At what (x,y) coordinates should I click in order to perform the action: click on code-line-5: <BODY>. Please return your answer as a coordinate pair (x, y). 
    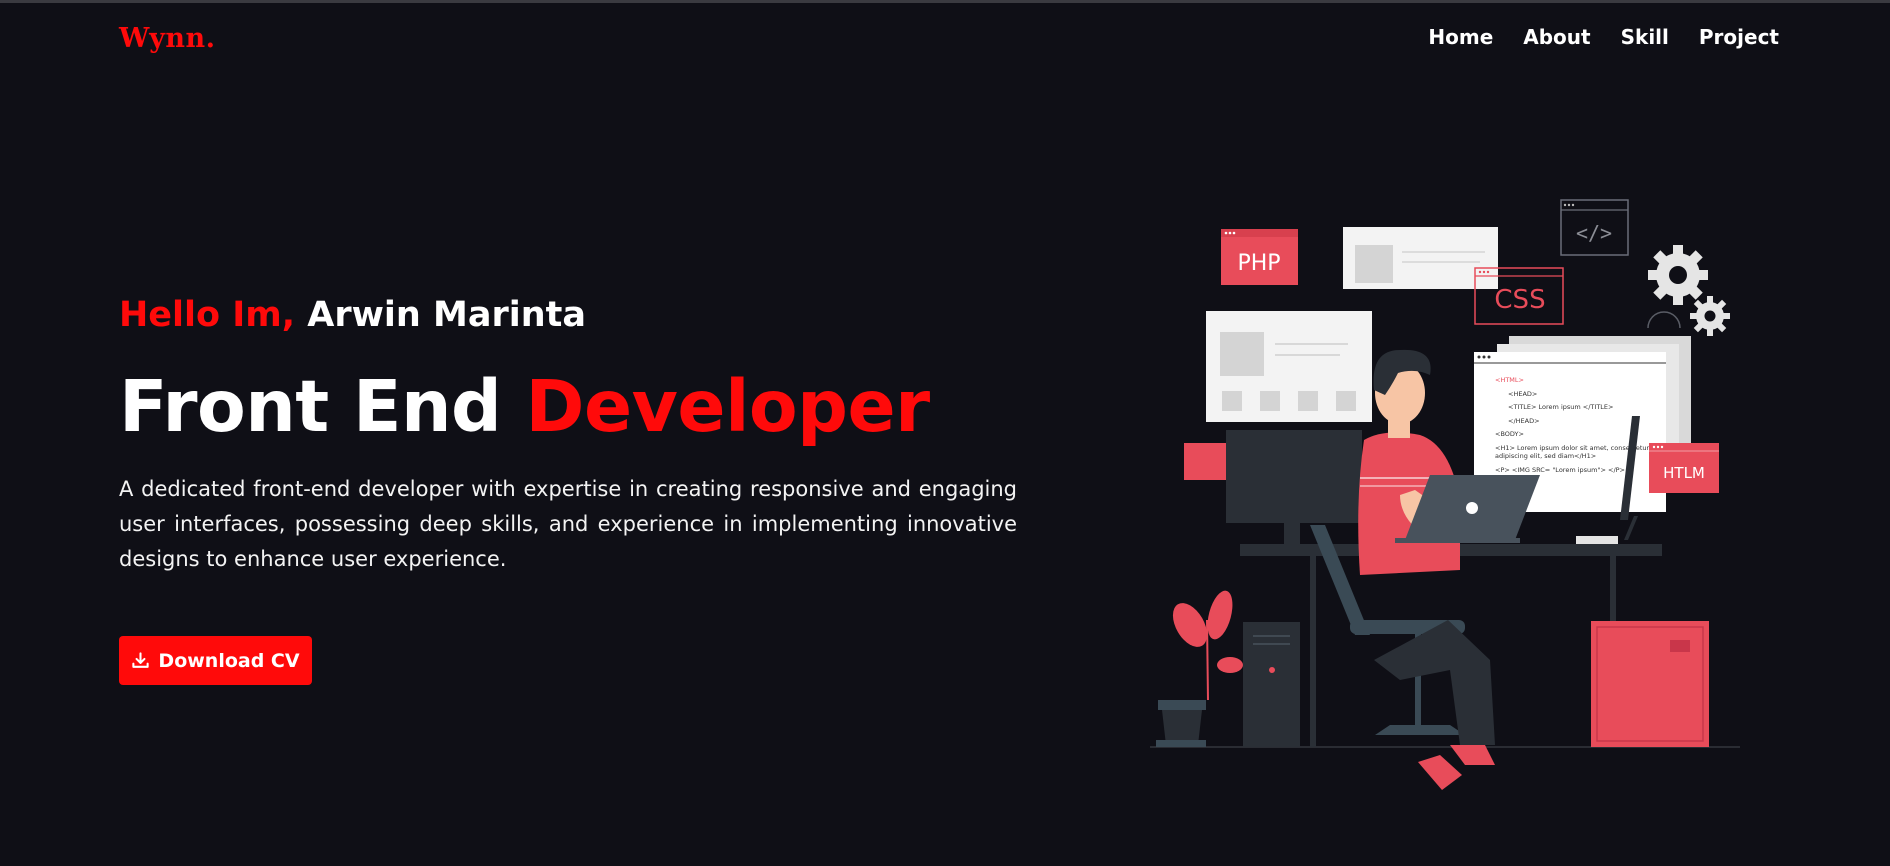
    Looking at the image, I should click on (1509, 434).